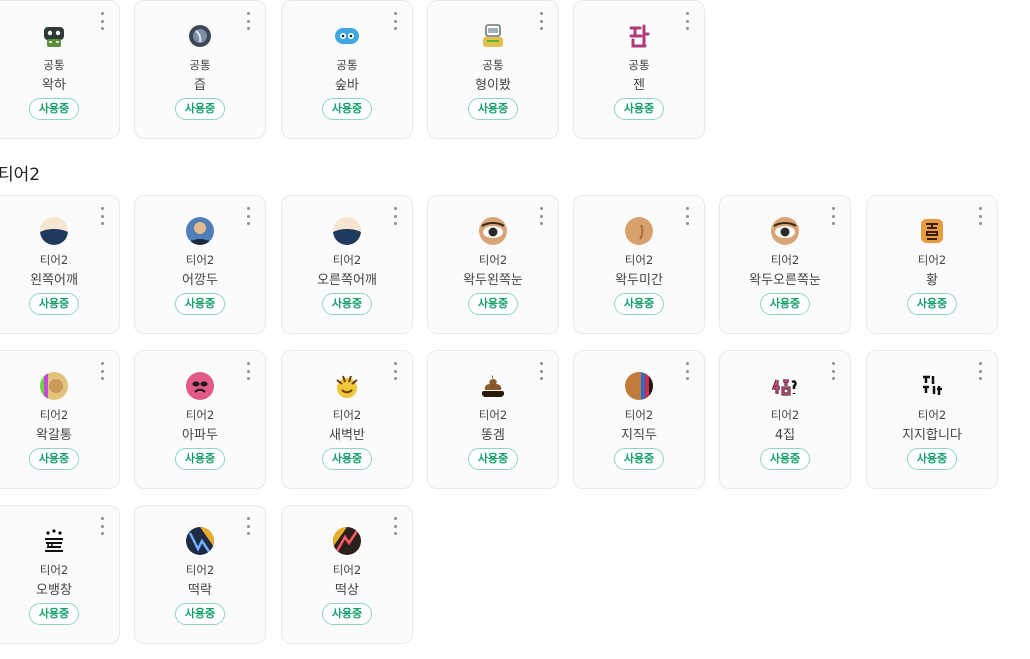 The height and width of the screenshot is (659, 1030). I want to click on 4jip-emote-icon, so click(784, 387).